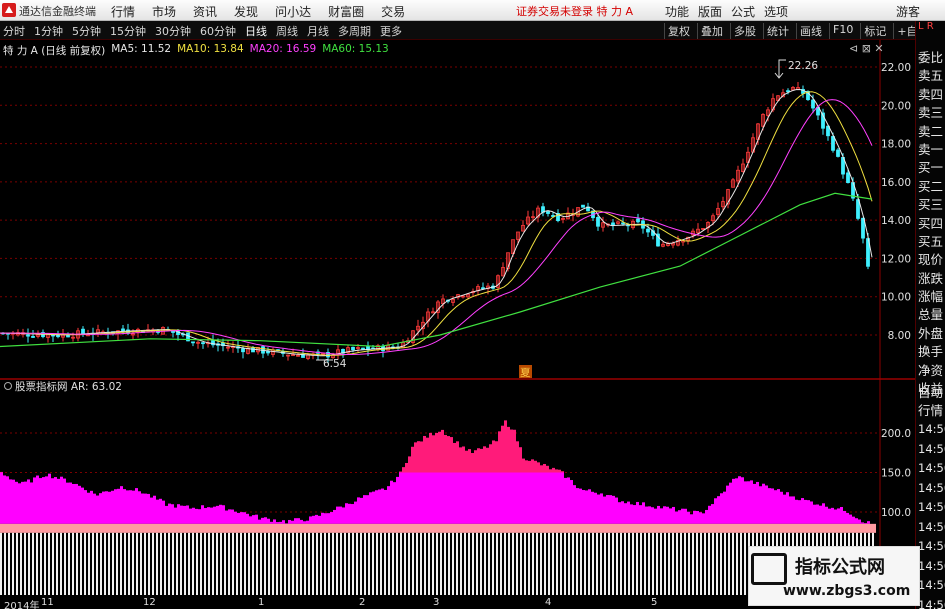 The height and width of the screenshot is (609, 945). Describe the element at coordinates (710, 31) in the screenshot. I see `tool-button: 叠加` at that location.